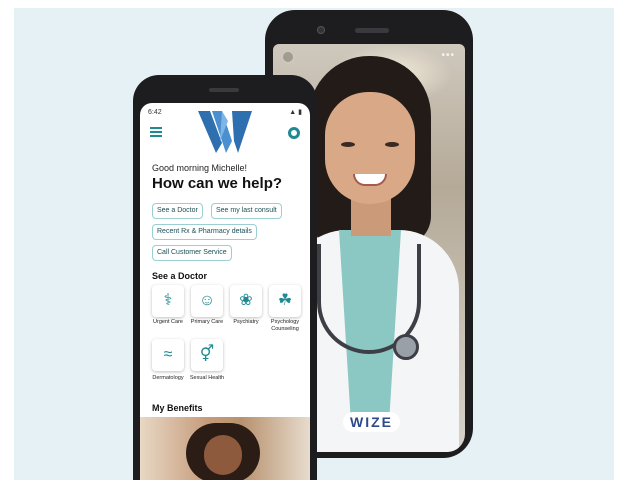 The image size is (621, 480). I want to click on counseling-label: Psychology Counseling, so click(285, 325).